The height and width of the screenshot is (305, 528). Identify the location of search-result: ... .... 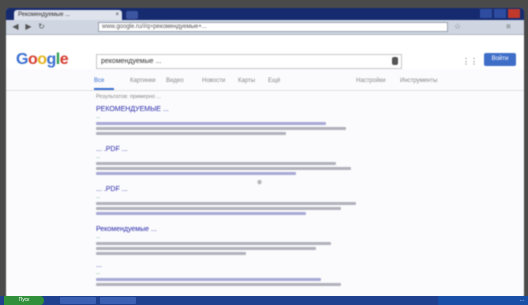
(231, 274).